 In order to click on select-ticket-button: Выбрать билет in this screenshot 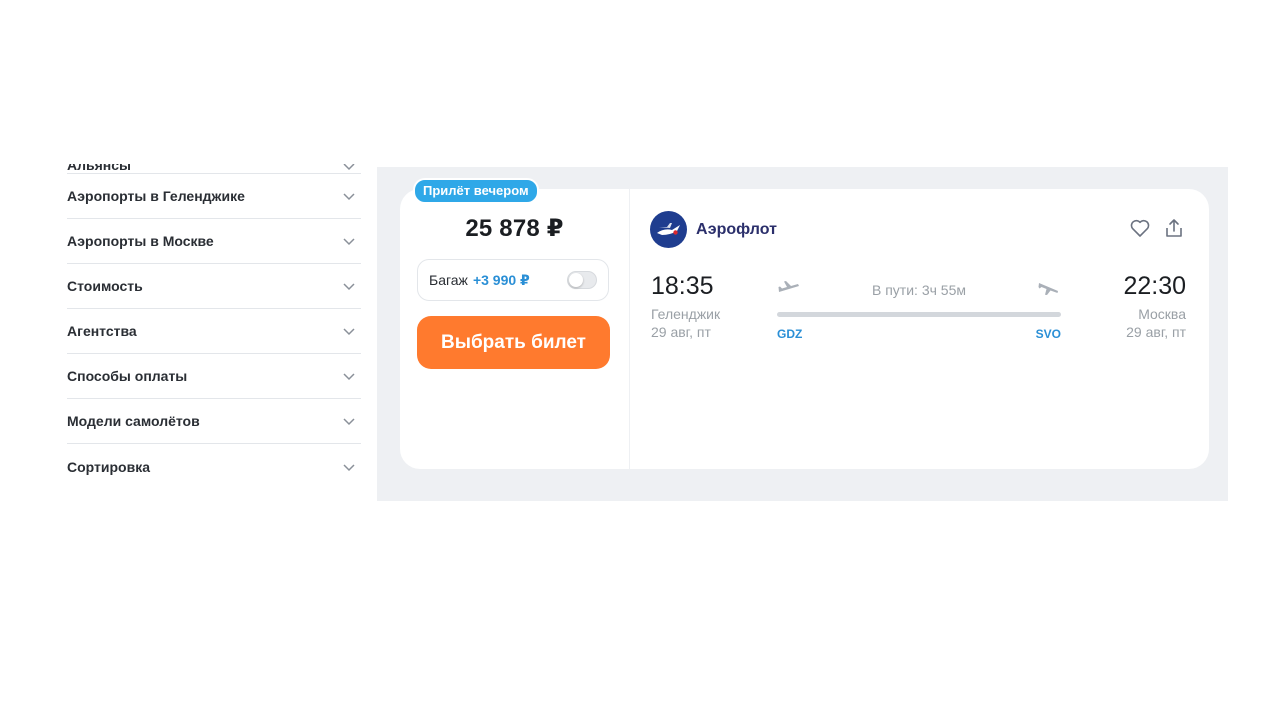, I will do `click(513, 342)`.